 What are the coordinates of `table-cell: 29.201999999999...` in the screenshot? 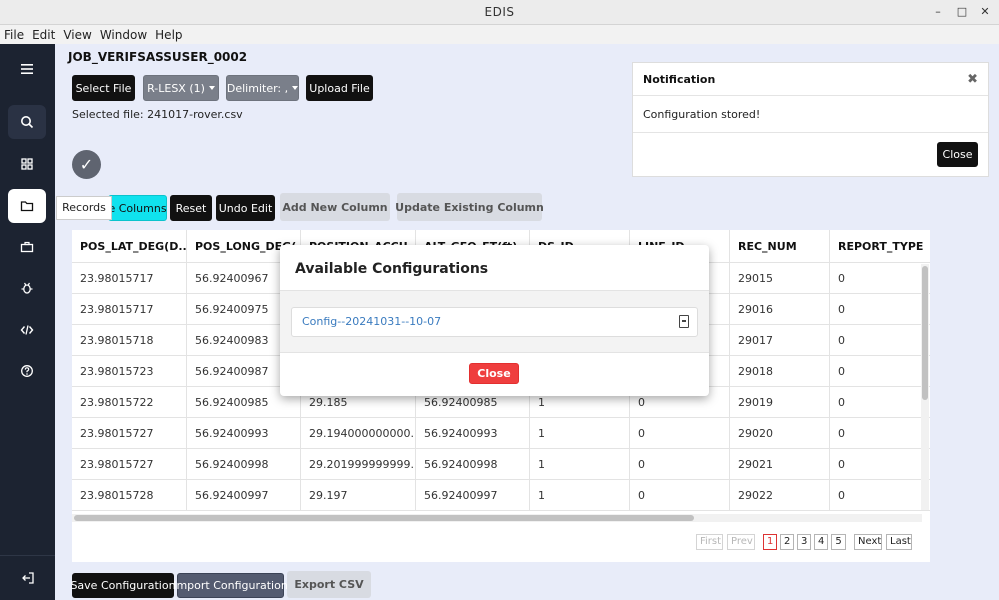 It's located at (358, 464).